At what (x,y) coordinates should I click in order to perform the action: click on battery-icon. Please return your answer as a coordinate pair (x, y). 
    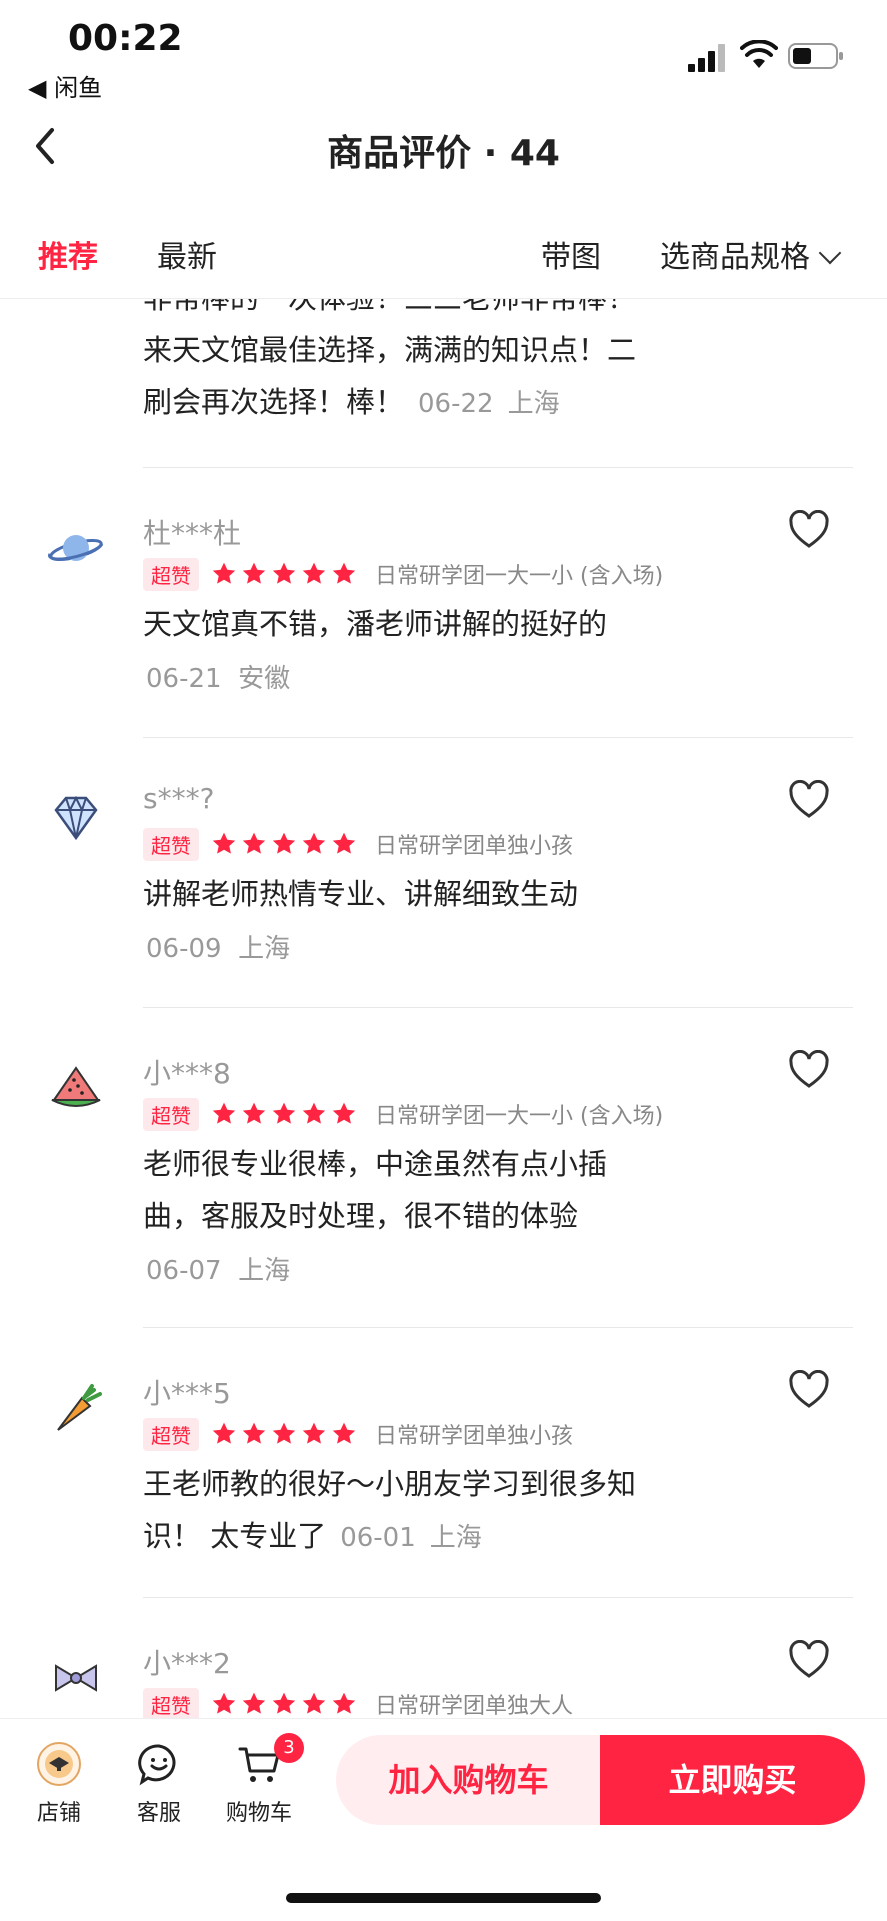
    Looking at the image, I should click on (815, 56).